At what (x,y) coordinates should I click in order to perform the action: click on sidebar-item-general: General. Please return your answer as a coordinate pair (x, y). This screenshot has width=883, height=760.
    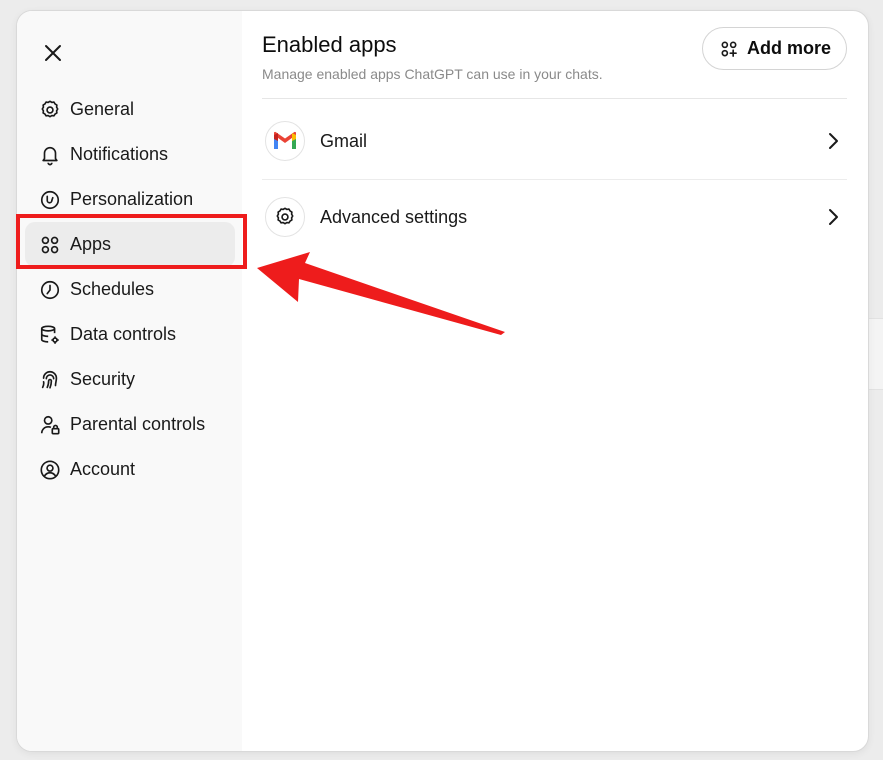
    Looking at the image, I should click on (130, 109).